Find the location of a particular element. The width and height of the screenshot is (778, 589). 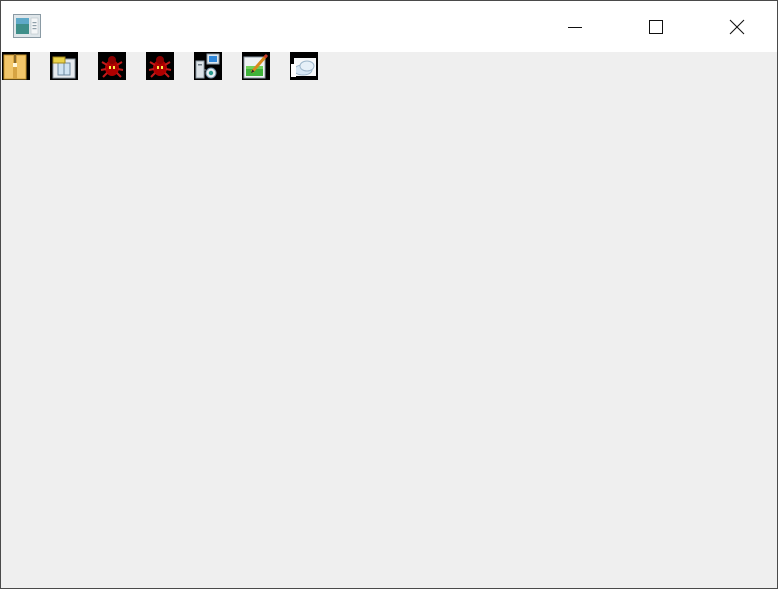

toolbar-button-edit is located at coordinates (256, 66).